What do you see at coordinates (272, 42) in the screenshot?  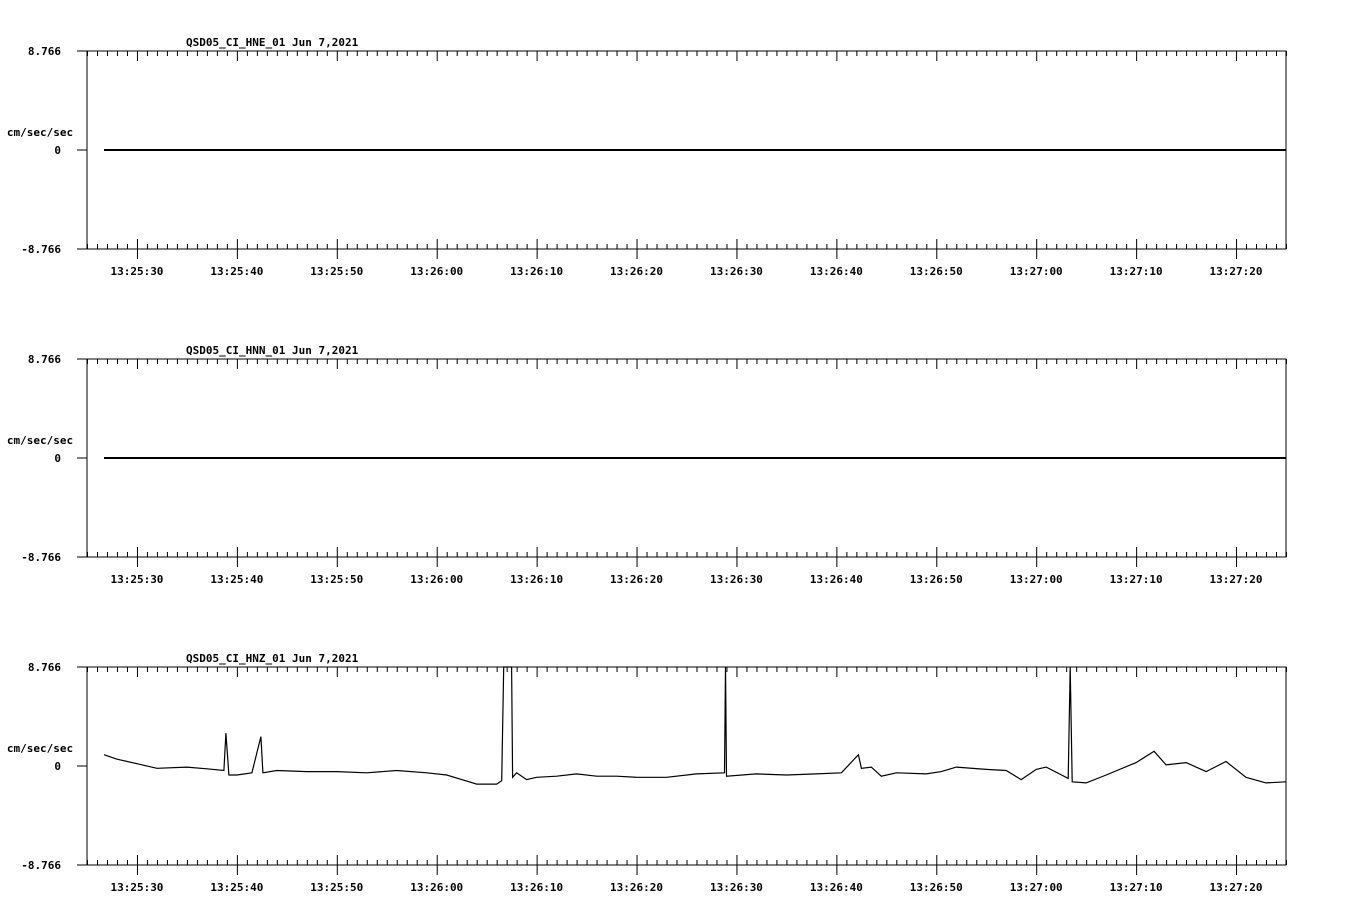 I see `chart-title: QSD05_CI_HNE_01 Jun 7,2021` at bounding box center [272, 42].